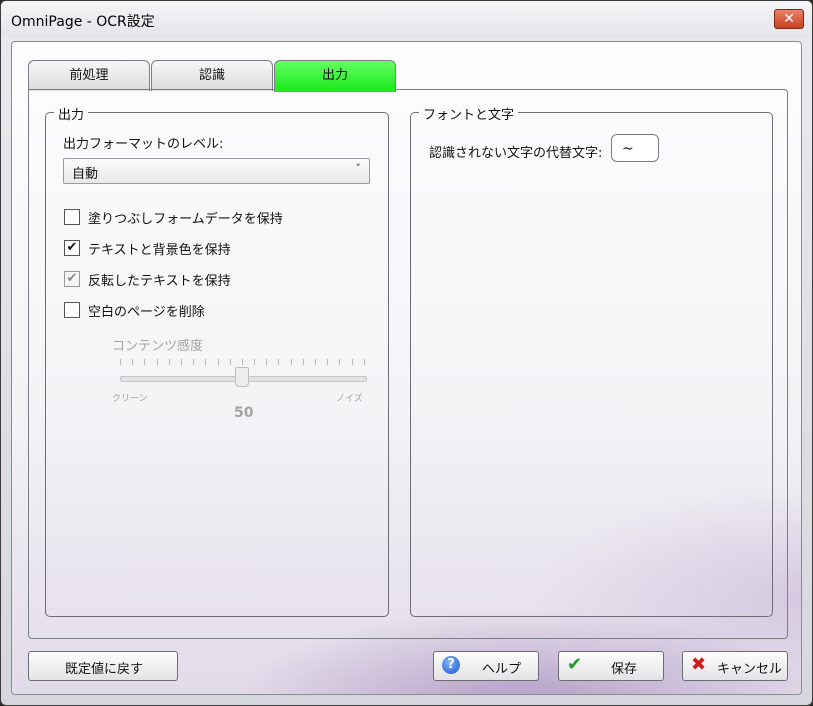  What do you see at coordinates (85, 174) in the screenshot?
I see `format-level-value: 自動` at bounding box center [85, 174].